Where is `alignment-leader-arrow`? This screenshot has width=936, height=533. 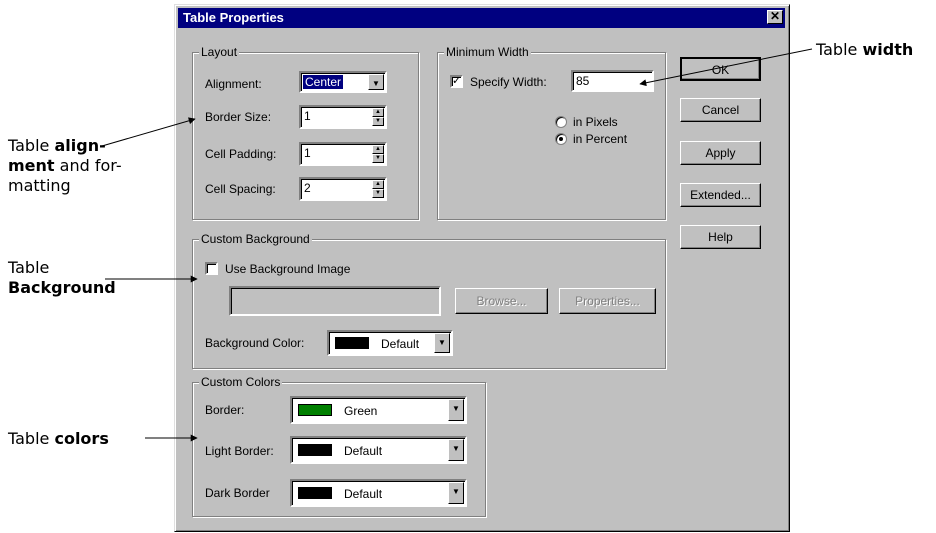
alignment-leader-arrow is located at coordinates (148, 132).